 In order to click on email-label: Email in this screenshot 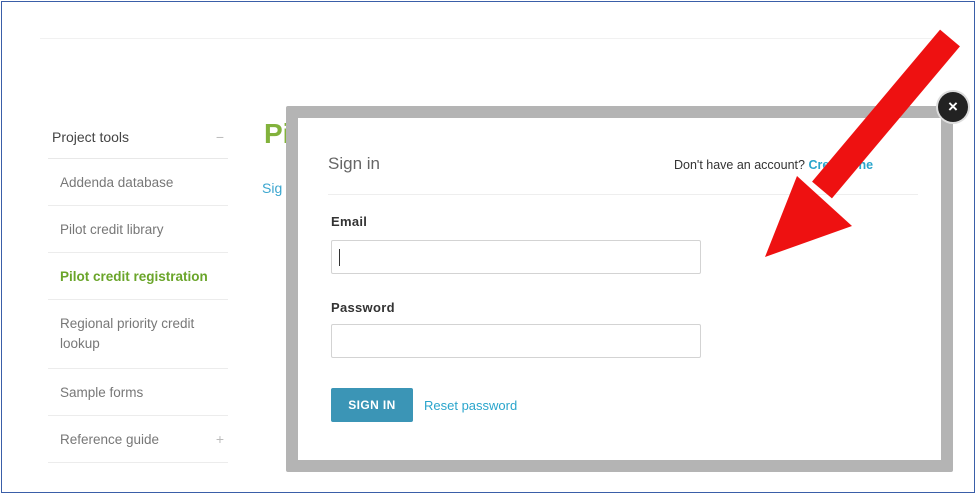, I will do `click(349, 221)`.